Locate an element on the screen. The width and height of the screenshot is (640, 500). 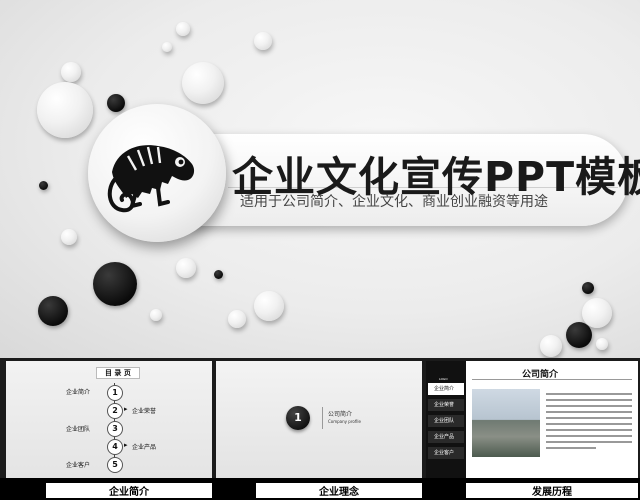
thumbnail-profile-slide: LOGO 企业简介 企业荣誉 企业团队 企业产品 企业客户 公司简介 is located at coordinates (532, 419).